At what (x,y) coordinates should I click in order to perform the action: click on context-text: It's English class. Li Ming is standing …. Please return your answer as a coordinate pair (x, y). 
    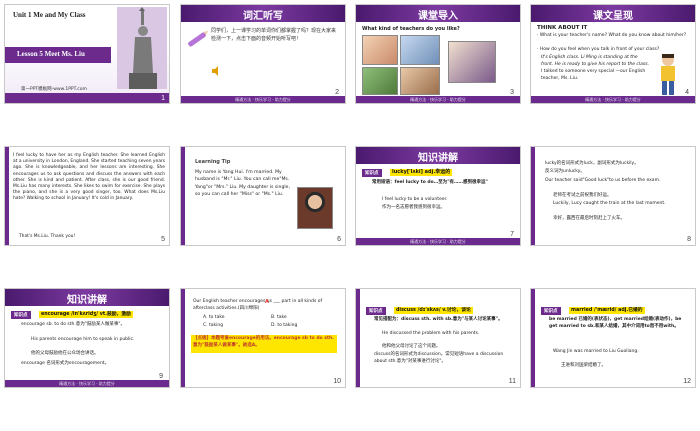
    Looking at the image, I should click on (595, 61).